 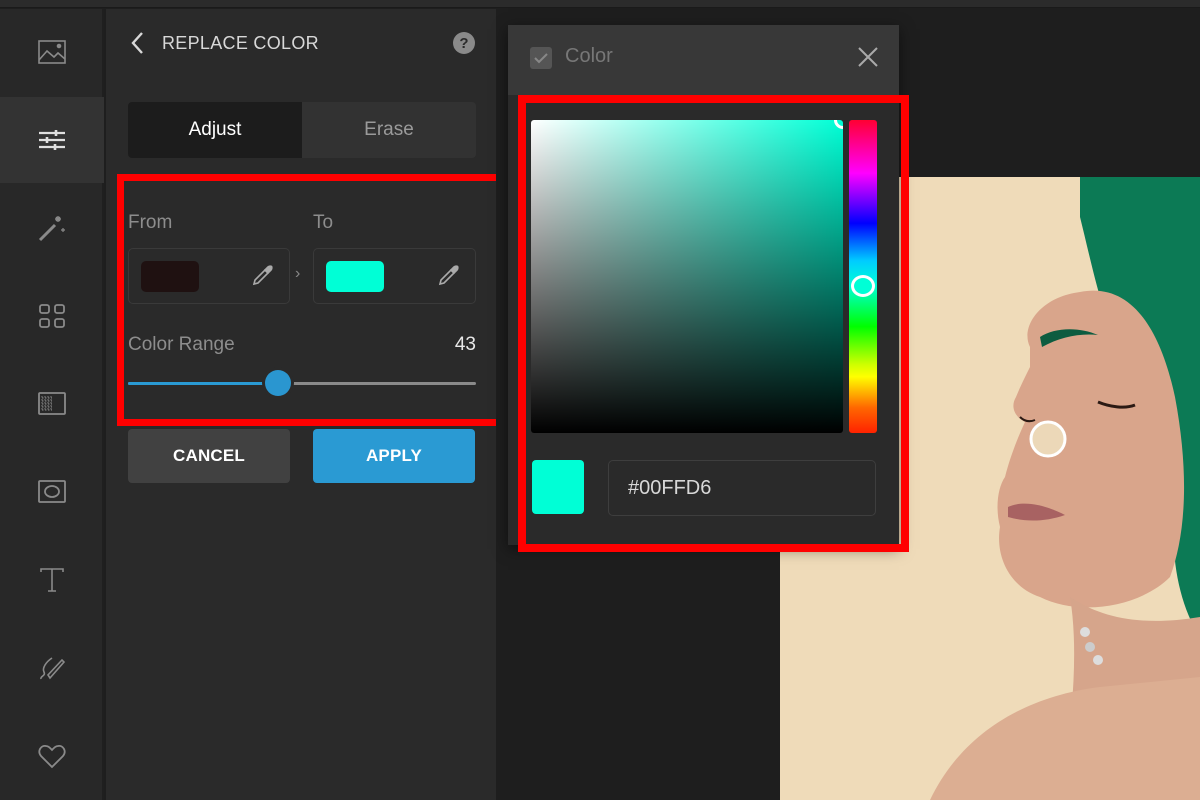 I want to click on color-range-value: 43, so click(x=465, y=344).